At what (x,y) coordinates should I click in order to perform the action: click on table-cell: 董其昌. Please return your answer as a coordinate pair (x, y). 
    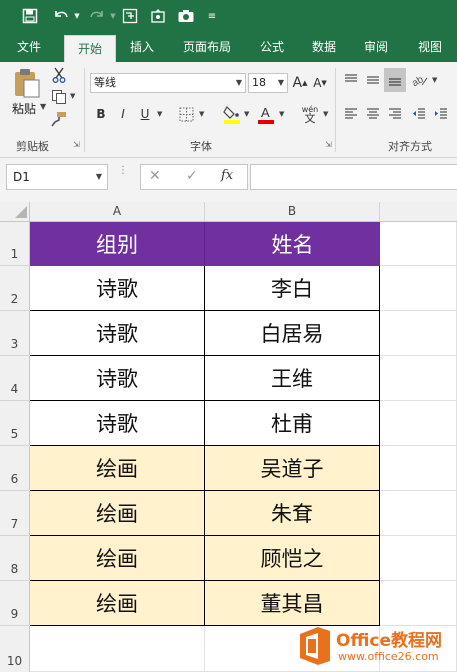
    Looking at the image, I should click on (292, 603).